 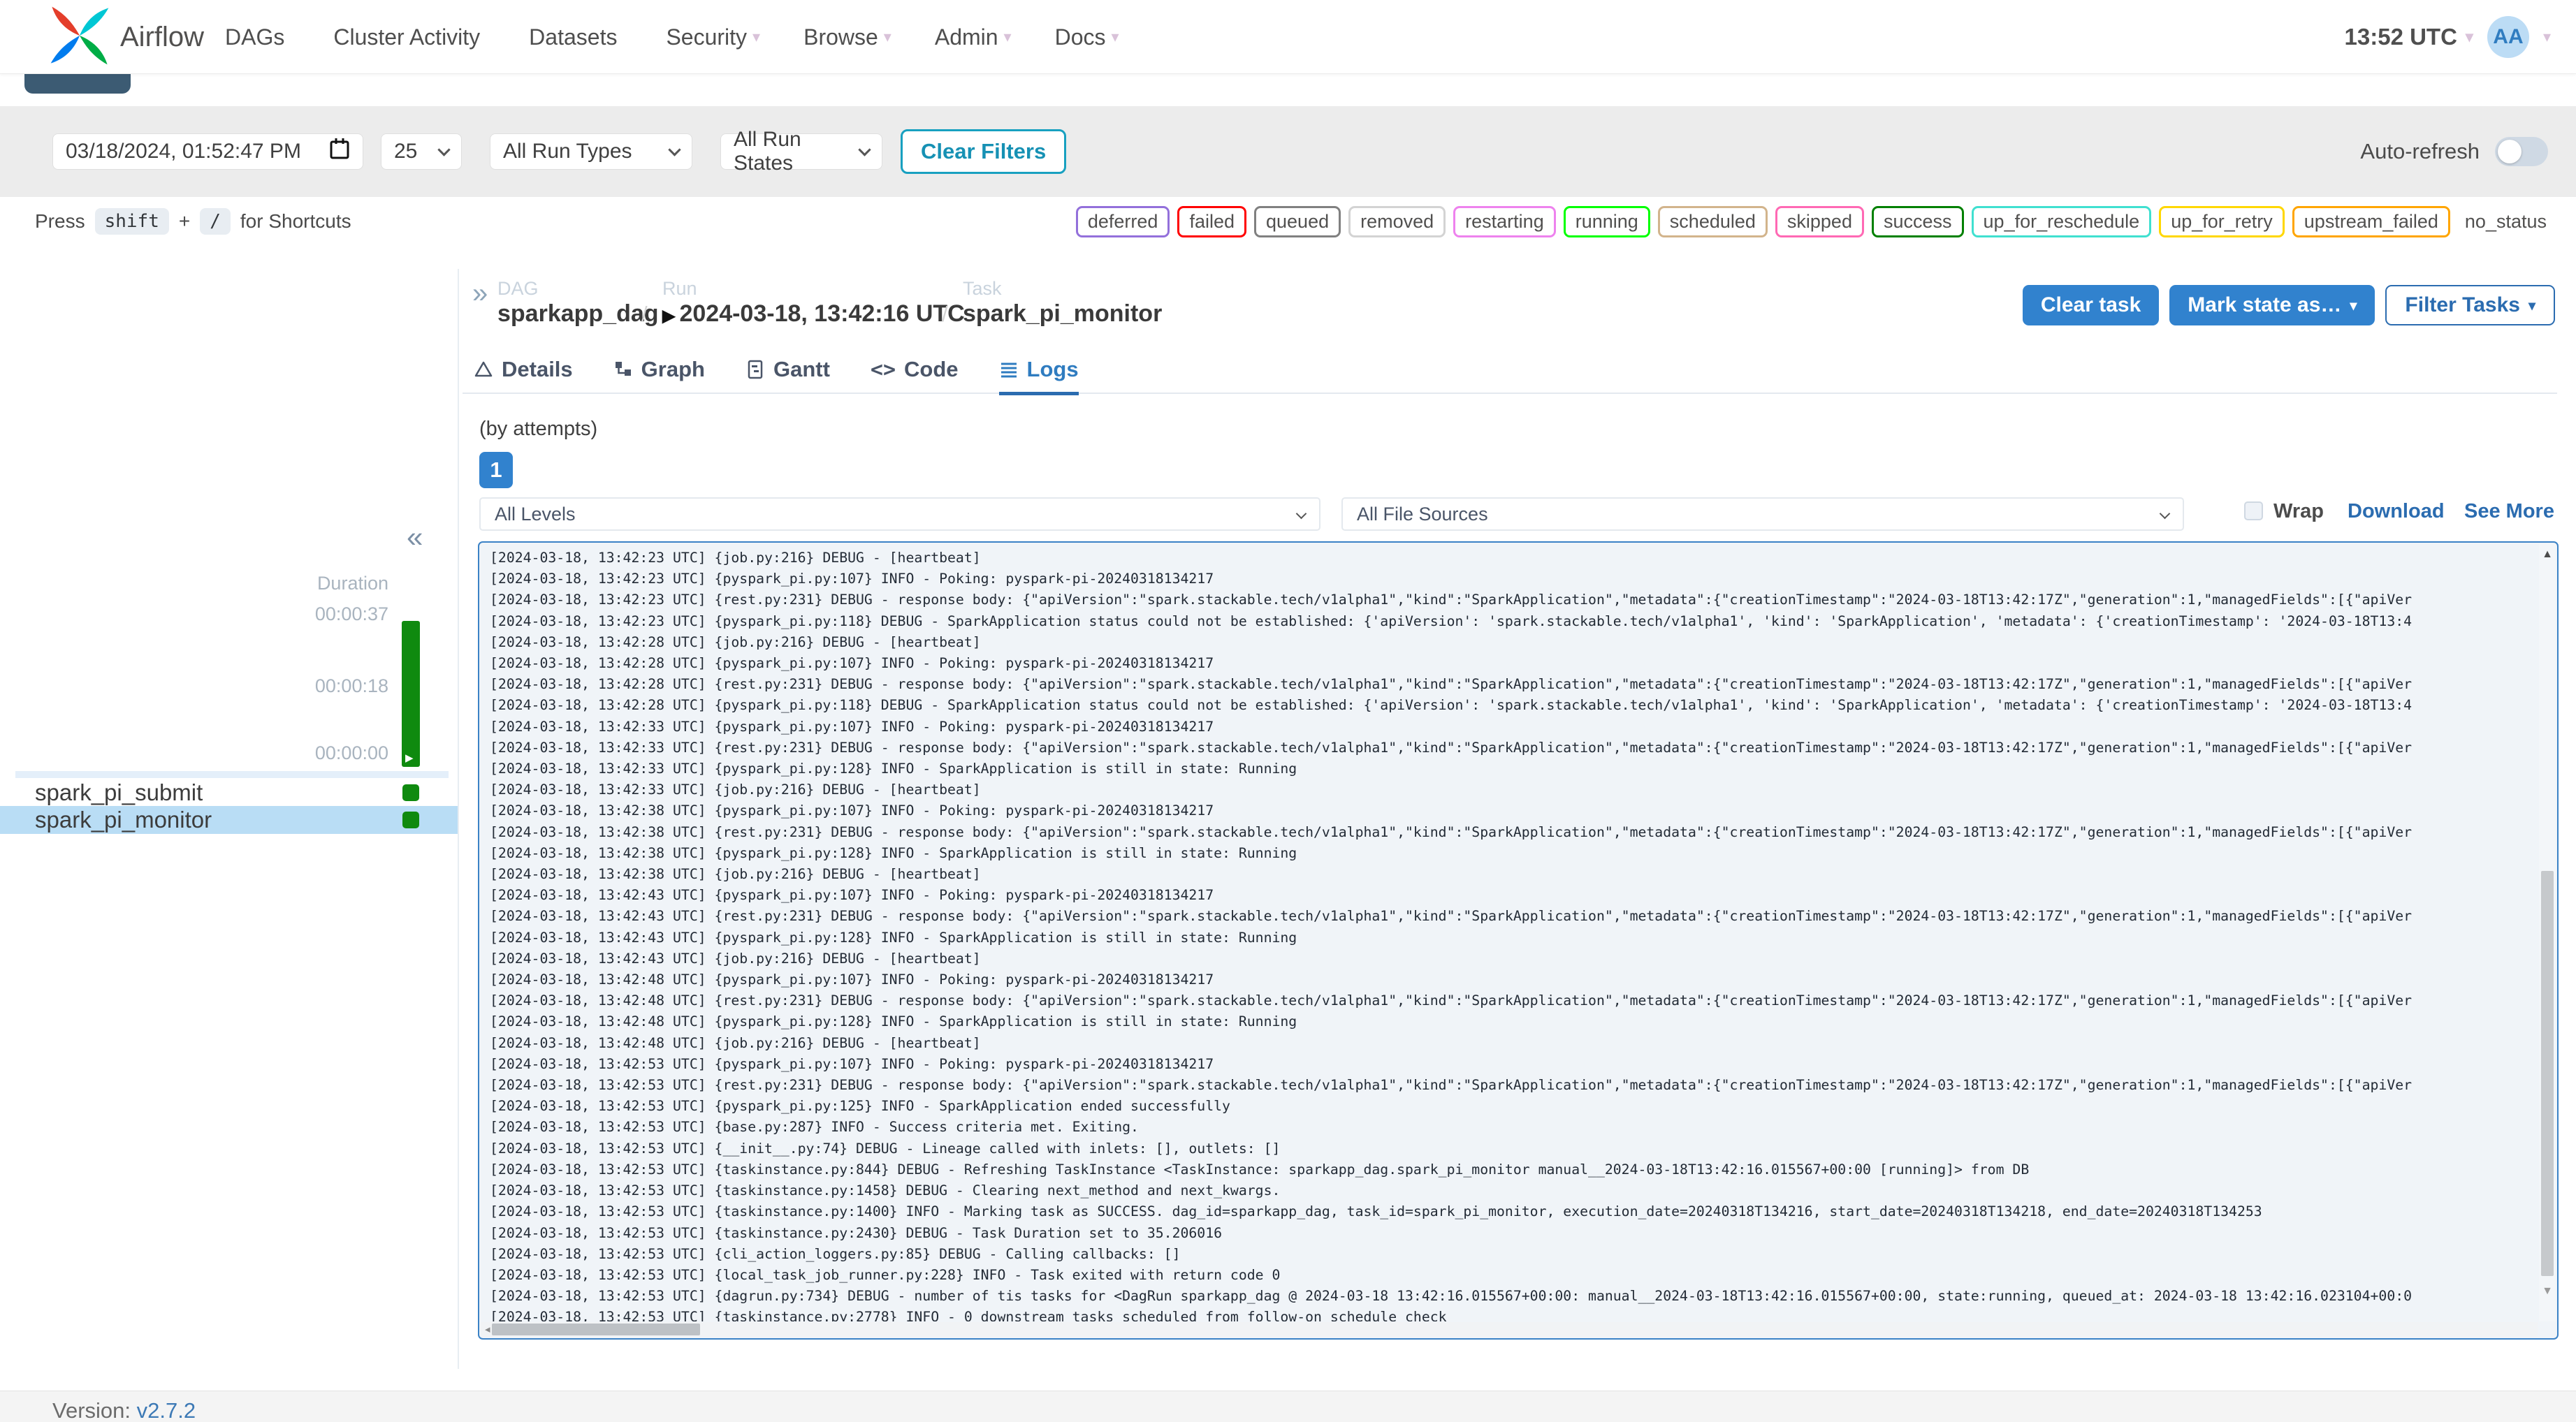 I want to click on airflow-brand: Airflow, so click(x=126, y=37).